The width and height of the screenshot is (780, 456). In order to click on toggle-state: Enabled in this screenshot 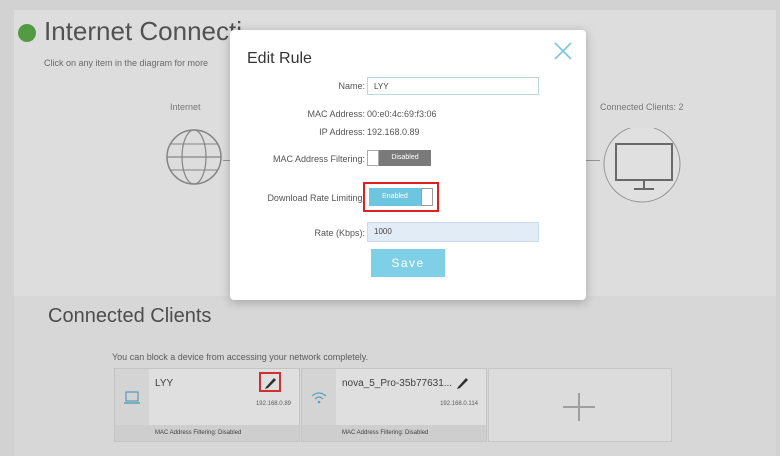, I will do `click(395, 197)`.